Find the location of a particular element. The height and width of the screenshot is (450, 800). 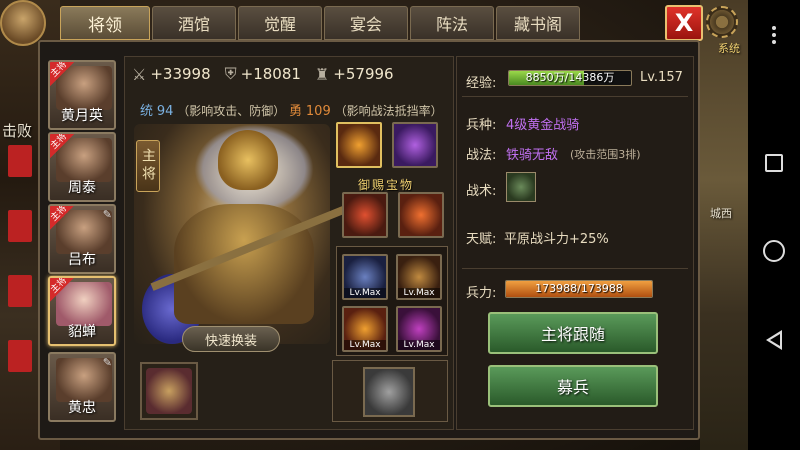

tactic-skill-icon is located at coordinates (521, 187).